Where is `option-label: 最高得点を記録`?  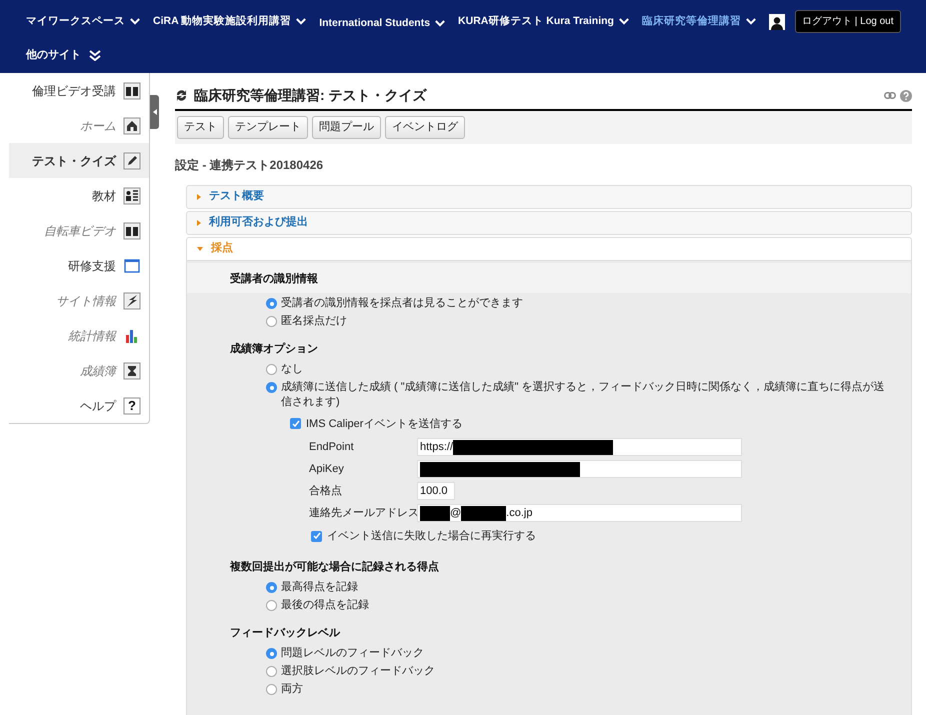 option-label: 最高得点を記録 is located at coordinates (319, 587).